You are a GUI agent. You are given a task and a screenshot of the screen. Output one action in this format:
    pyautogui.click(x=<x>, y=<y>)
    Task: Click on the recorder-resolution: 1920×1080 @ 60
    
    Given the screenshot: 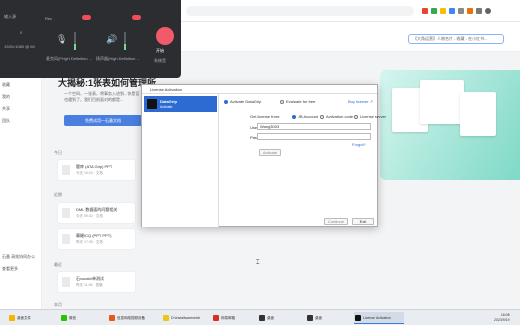 What is the action you would take?
    pyautogui.click(x=19, y=46)
    